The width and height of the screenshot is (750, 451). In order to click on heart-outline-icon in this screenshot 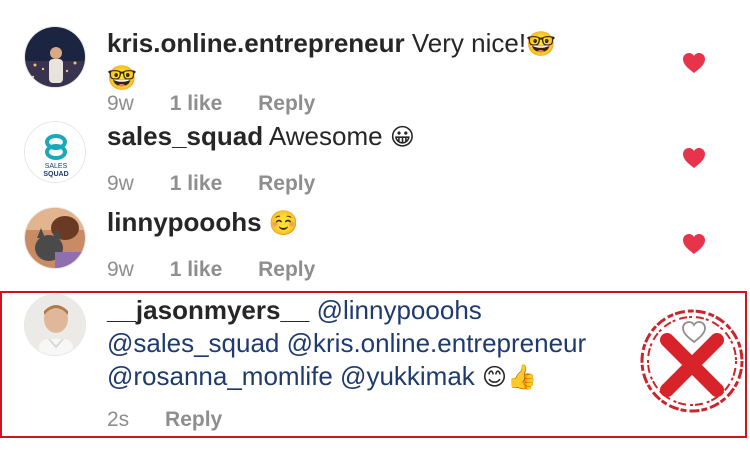, I will do `click(694, 332)`.